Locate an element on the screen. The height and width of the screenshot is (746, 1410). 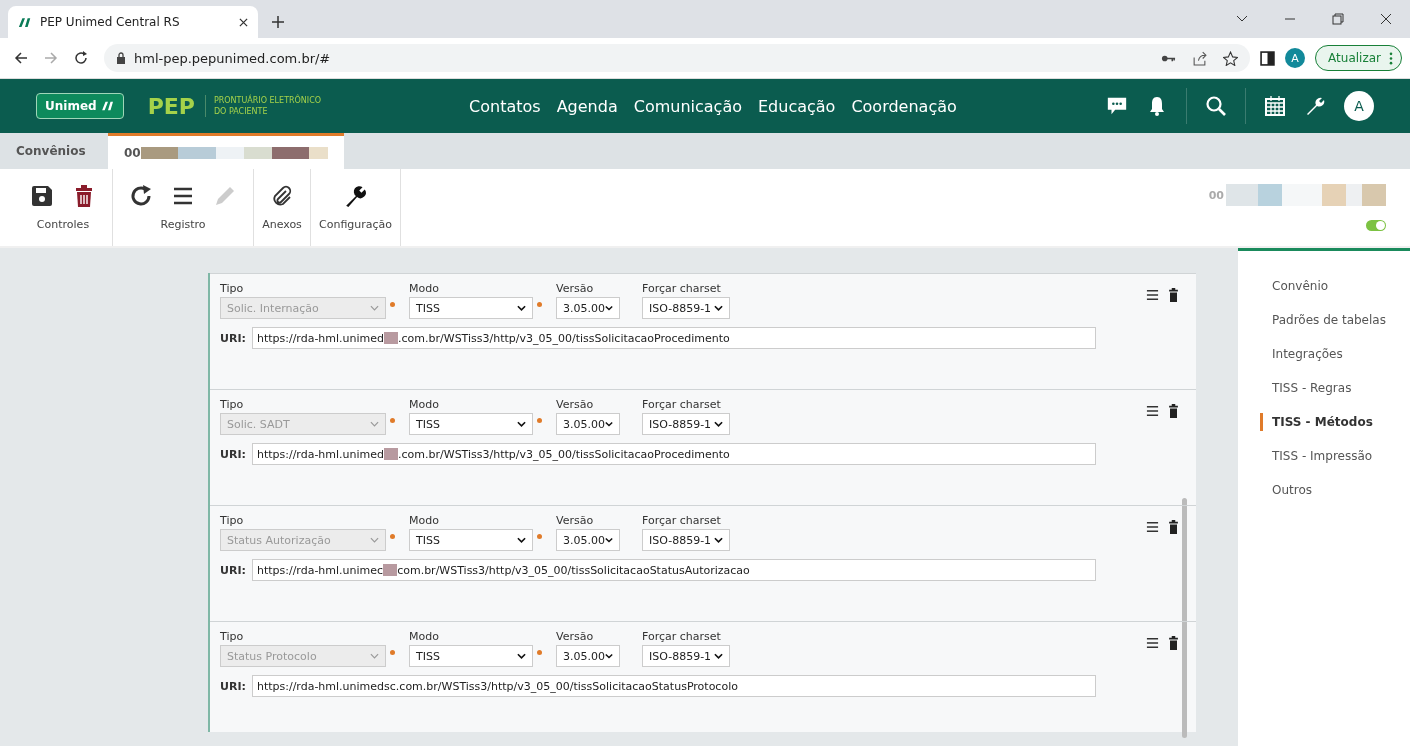
back-icon is located at coordinates (21, 58).